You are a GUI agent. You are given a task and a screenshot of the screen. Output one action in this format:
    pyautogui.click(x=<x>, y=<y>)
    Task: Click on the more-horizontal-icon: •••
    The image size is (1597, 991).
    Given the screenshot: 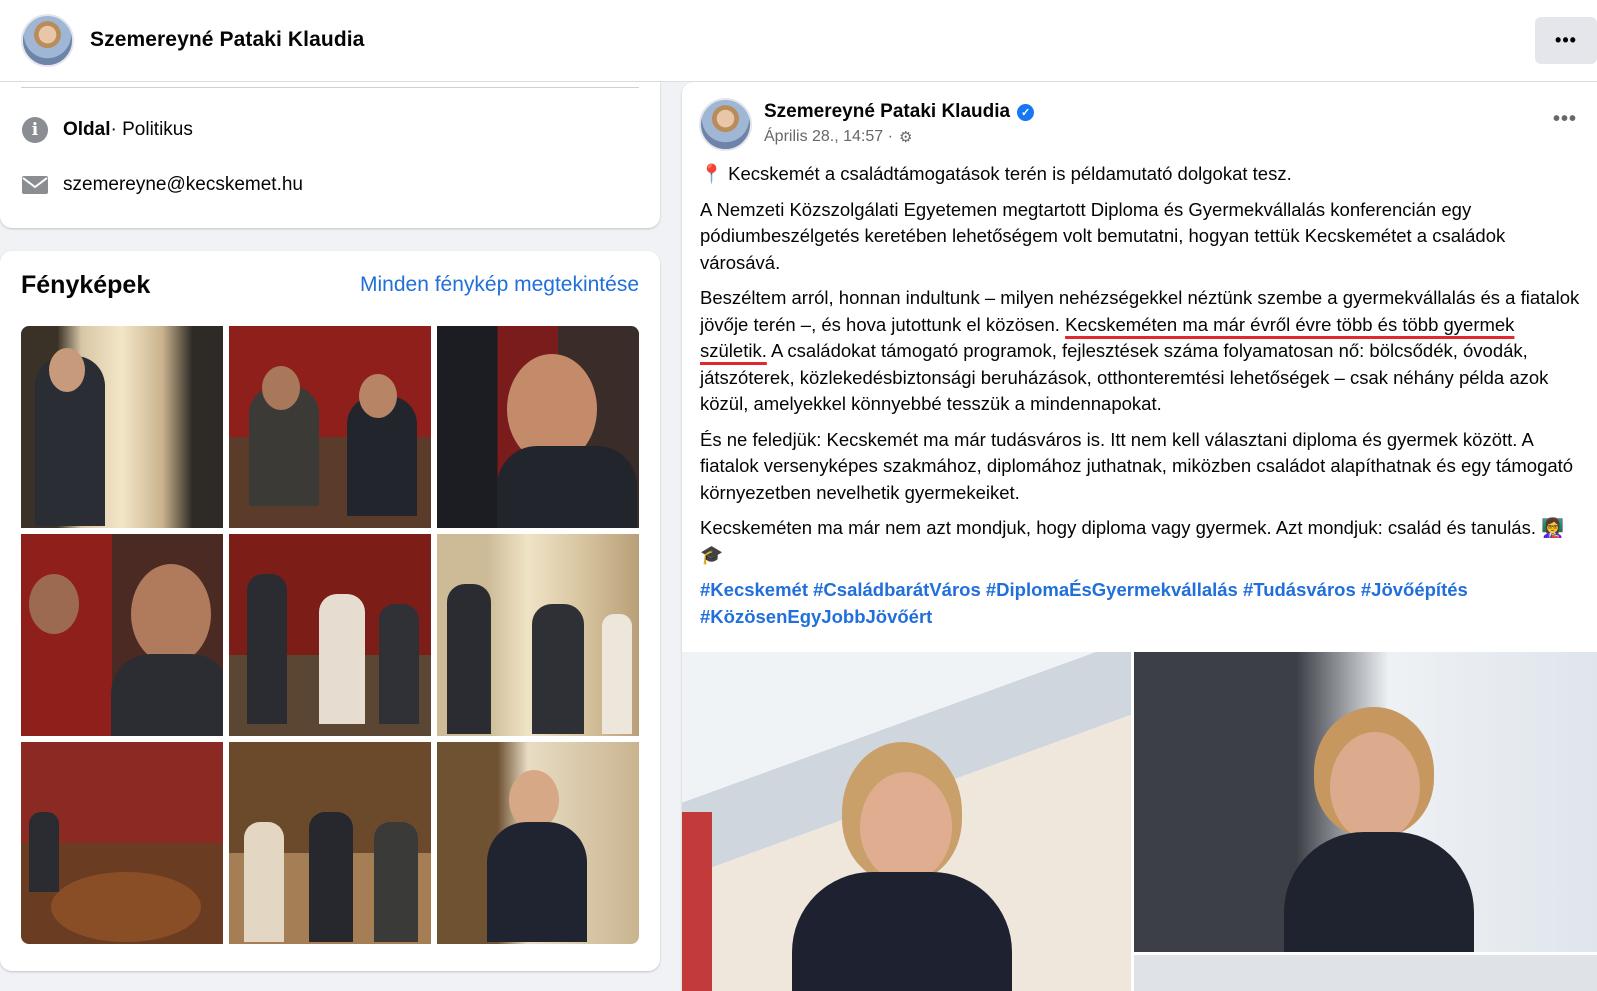 What is the action you would take?
    pyautogui.click(x=1566, y=40)
    